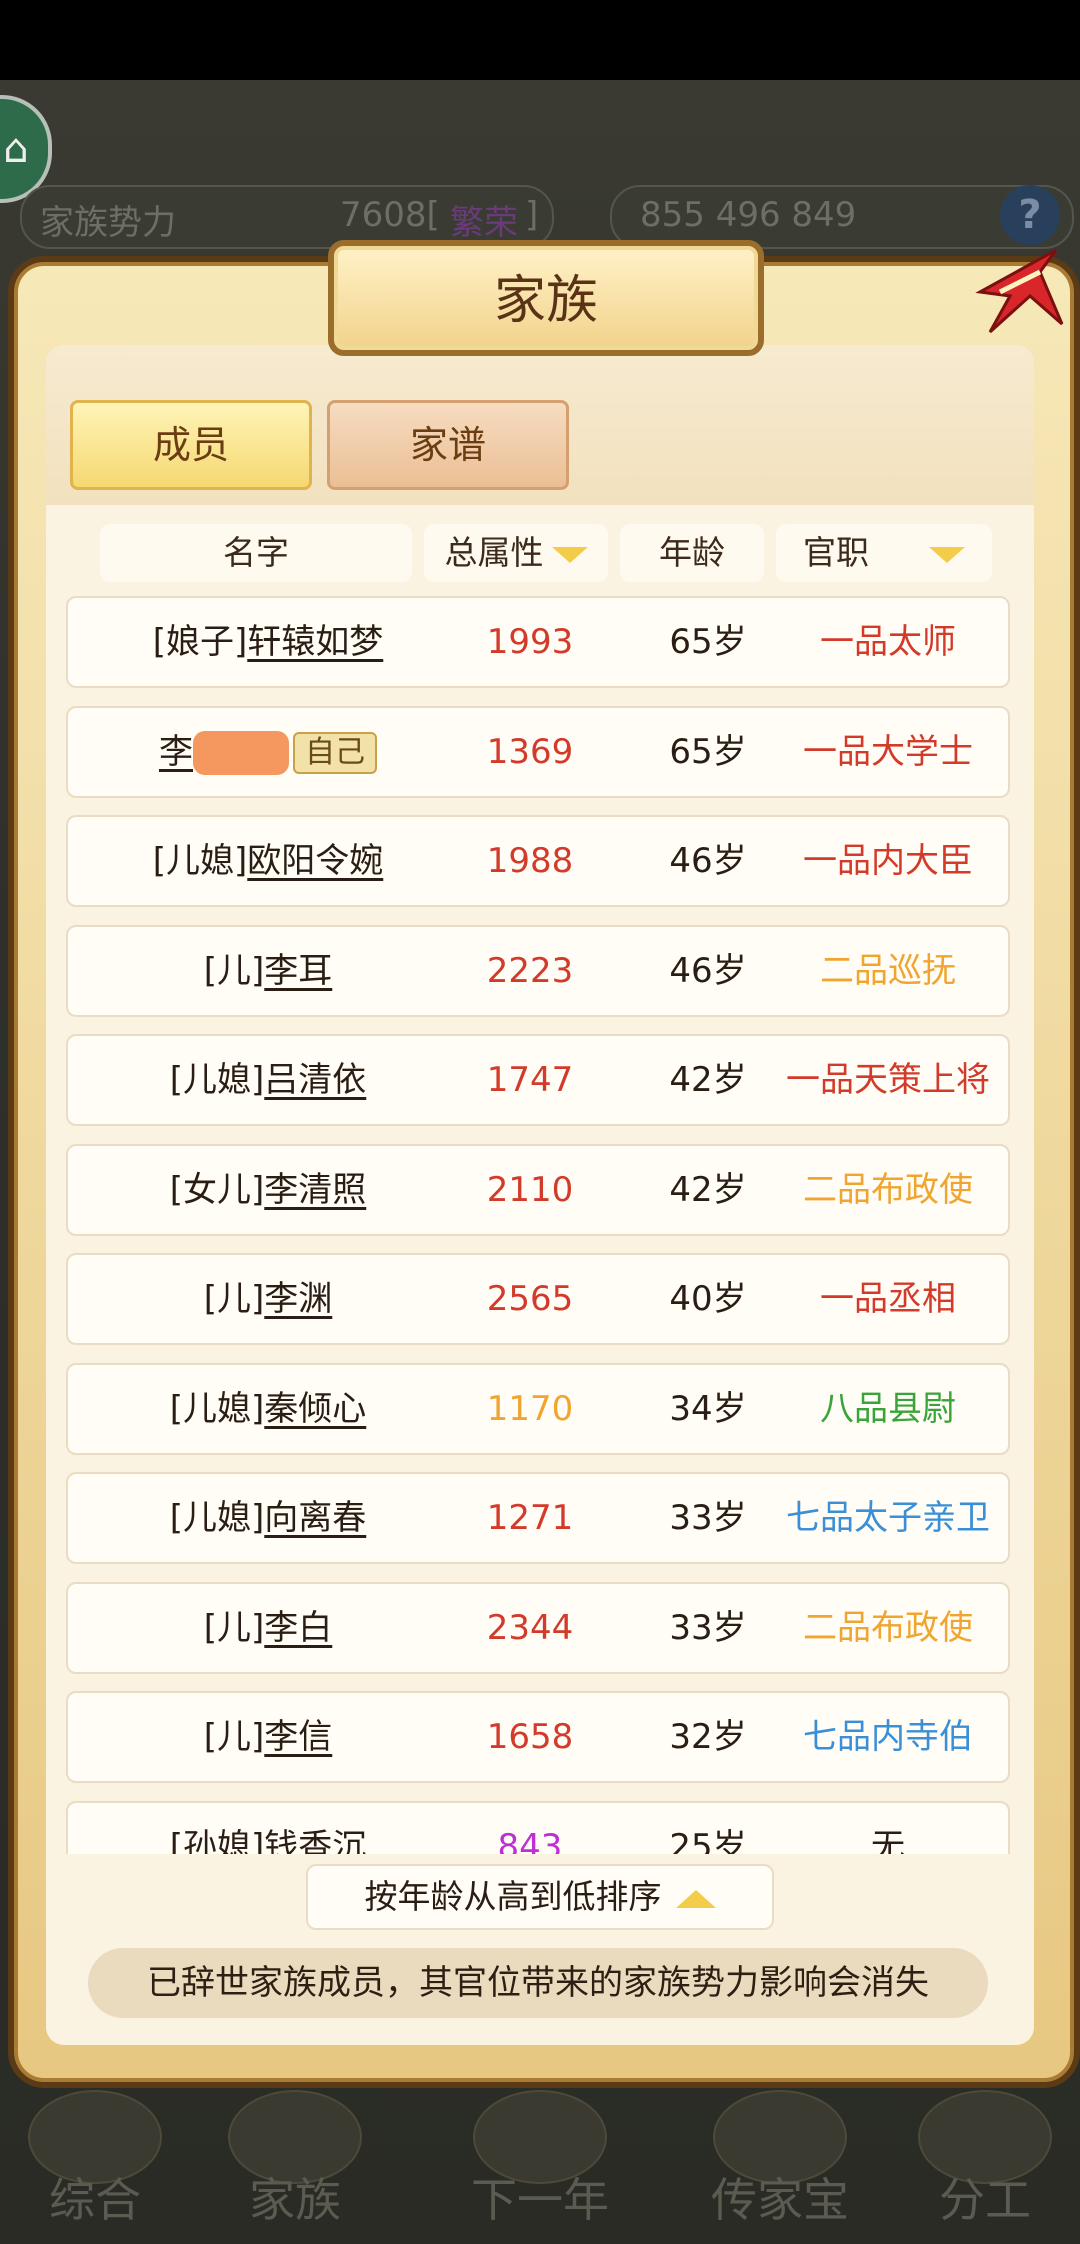  What do you see at coordinates (545, 301) in the screenshot?
I see `panel-title: 家族` at bounding box center [545, 301].